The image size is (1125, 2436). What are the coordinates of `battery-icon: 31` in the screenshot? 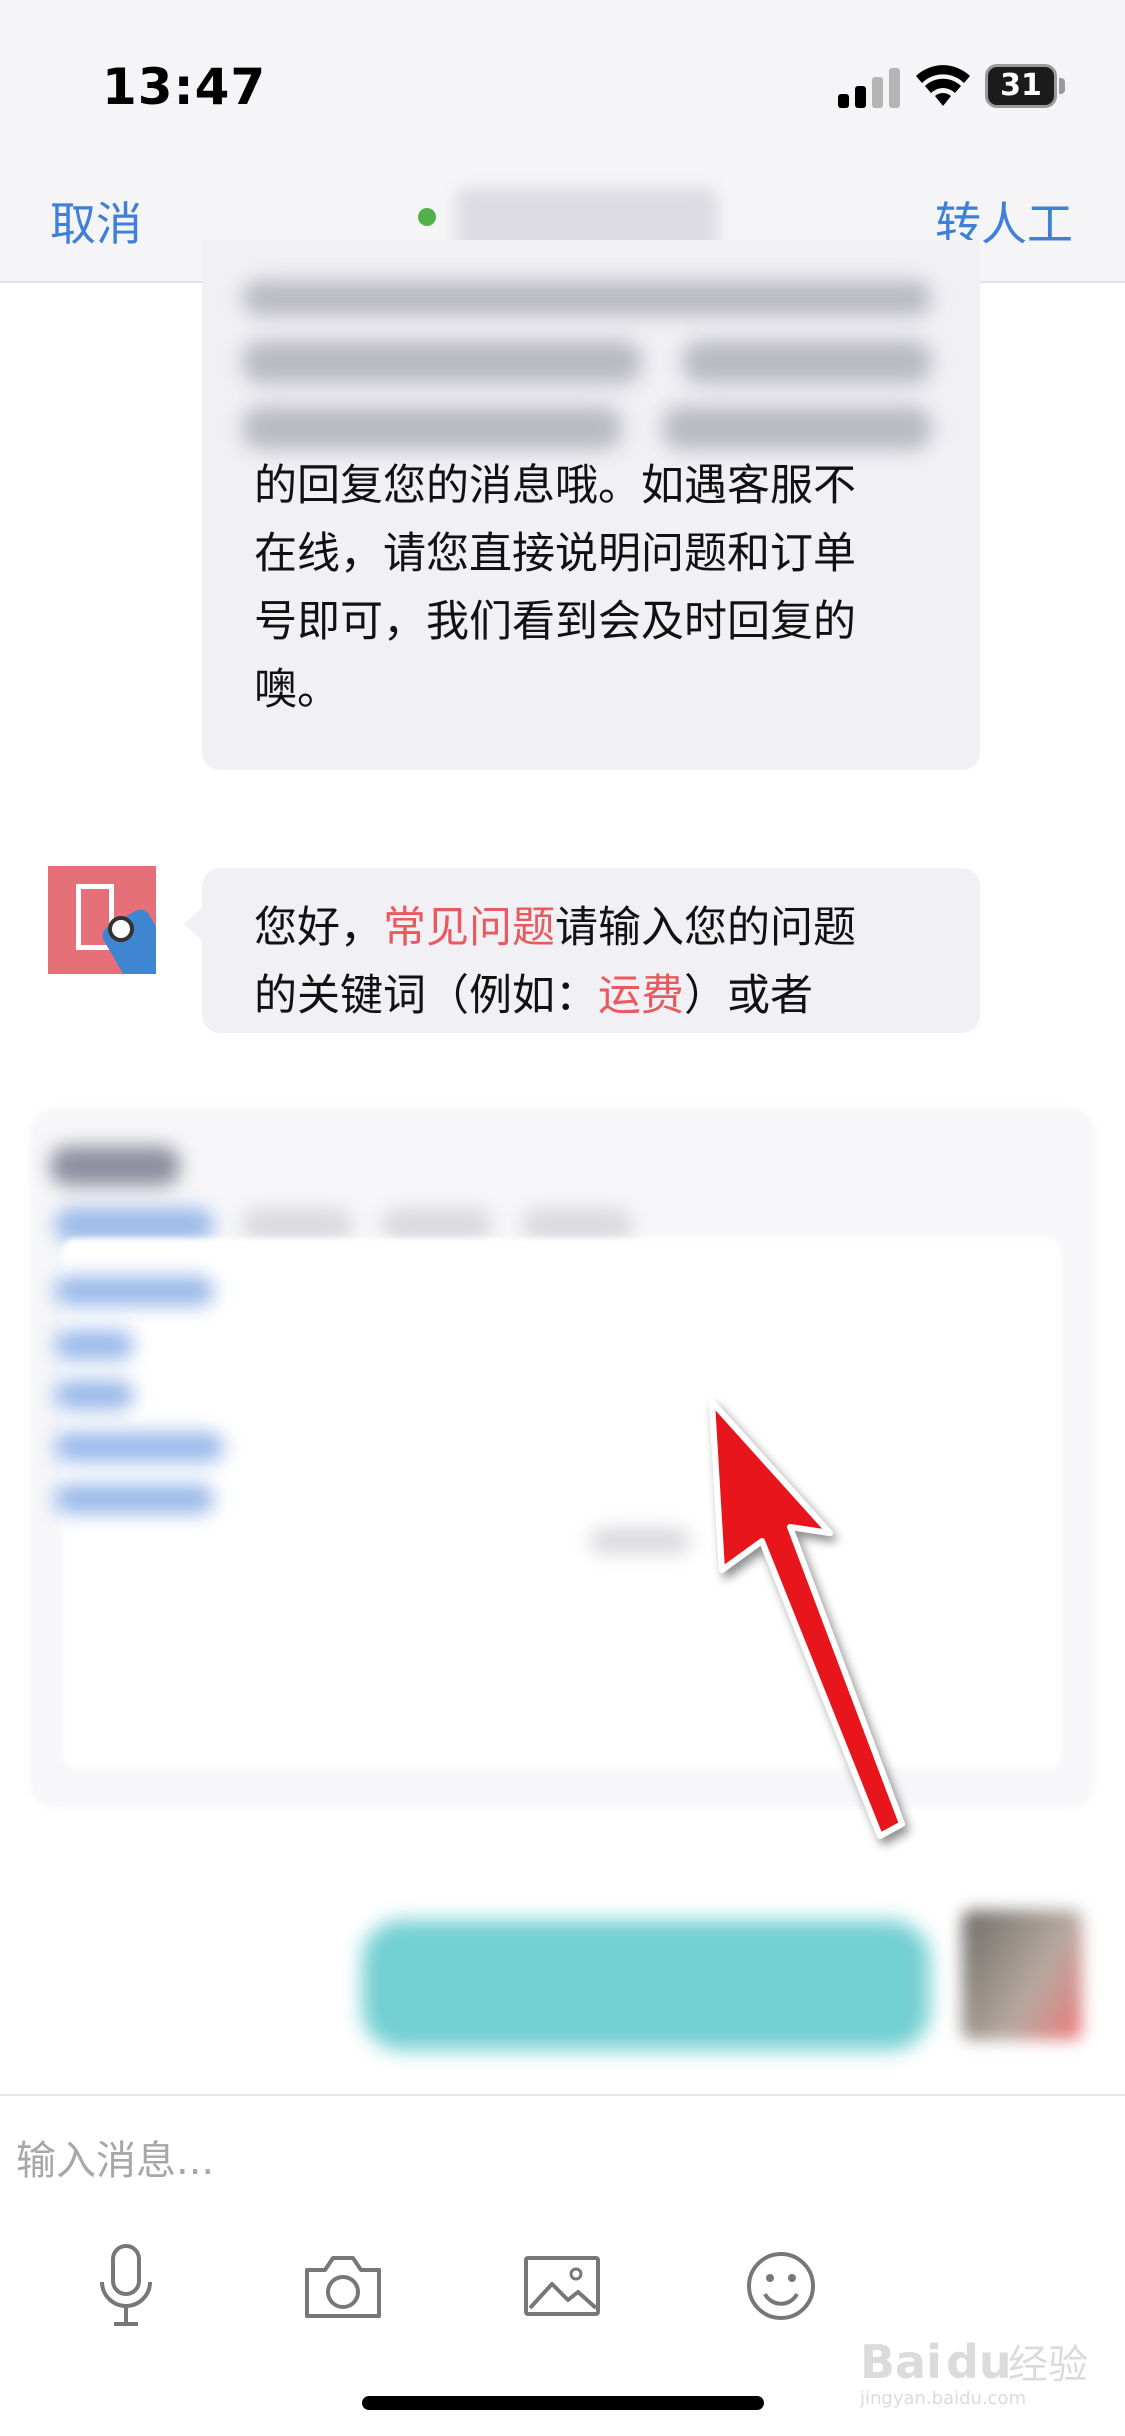 It's located at (1025, 86).